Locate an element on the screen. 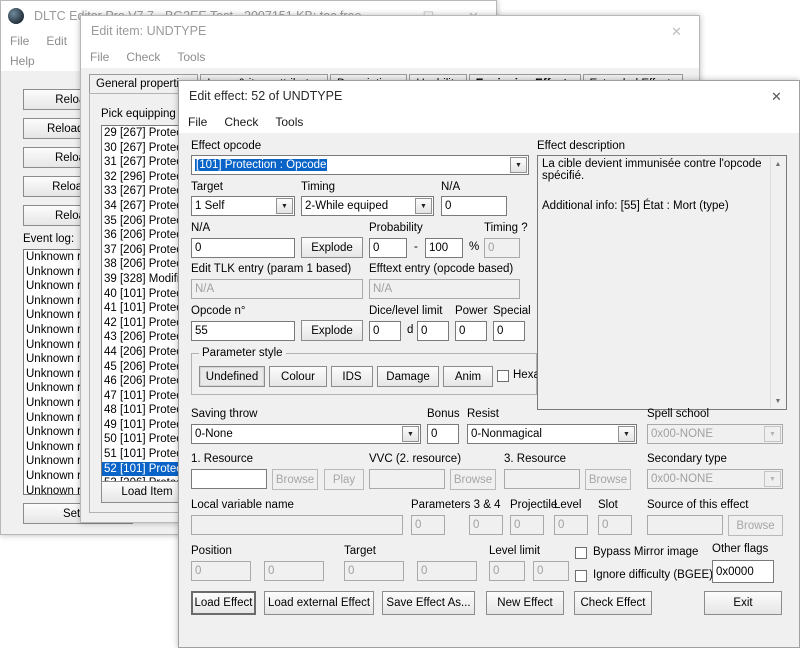 The image size is (800, 648). level-field: 0 is located at coordinates (571, 525).